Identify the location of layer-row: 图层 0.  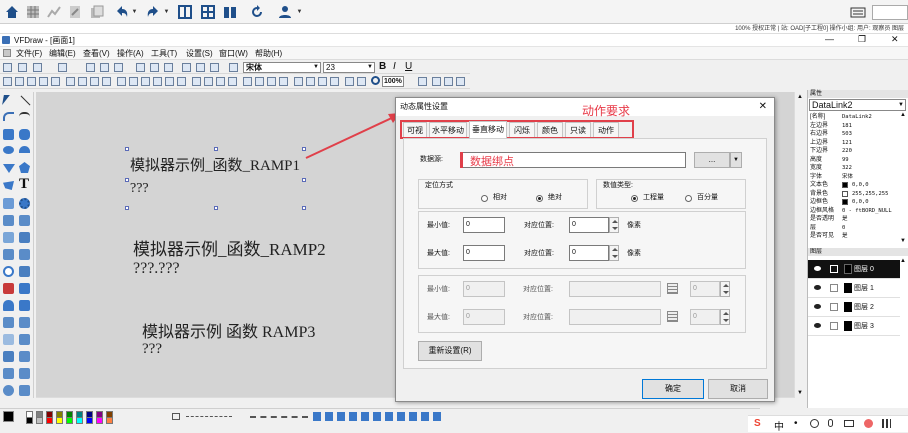
(854, 269).